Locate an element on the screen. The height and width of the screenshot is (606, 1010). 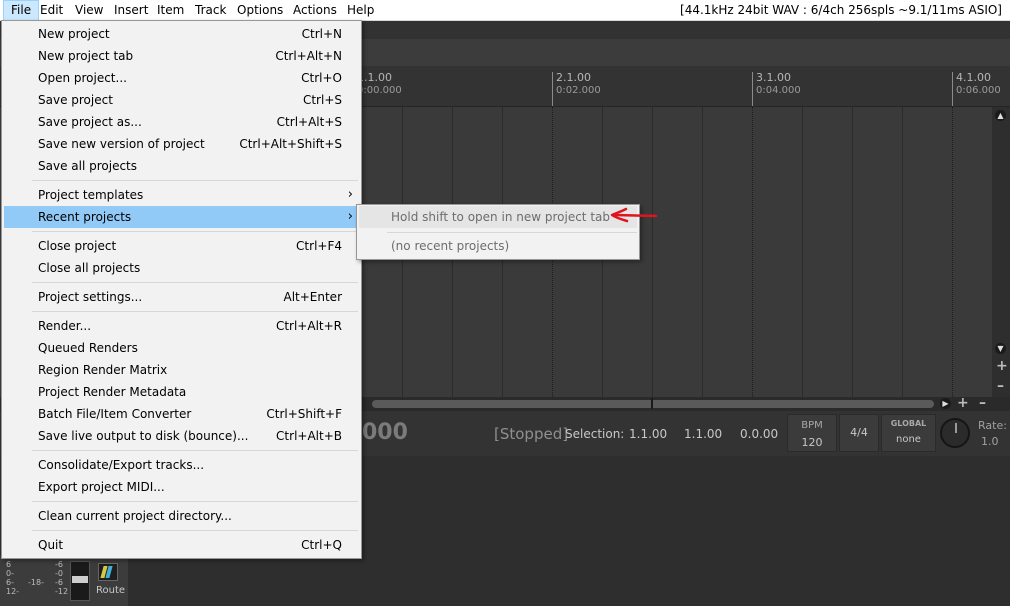
meter-tick: -12 is located at coordinates (62, 591).